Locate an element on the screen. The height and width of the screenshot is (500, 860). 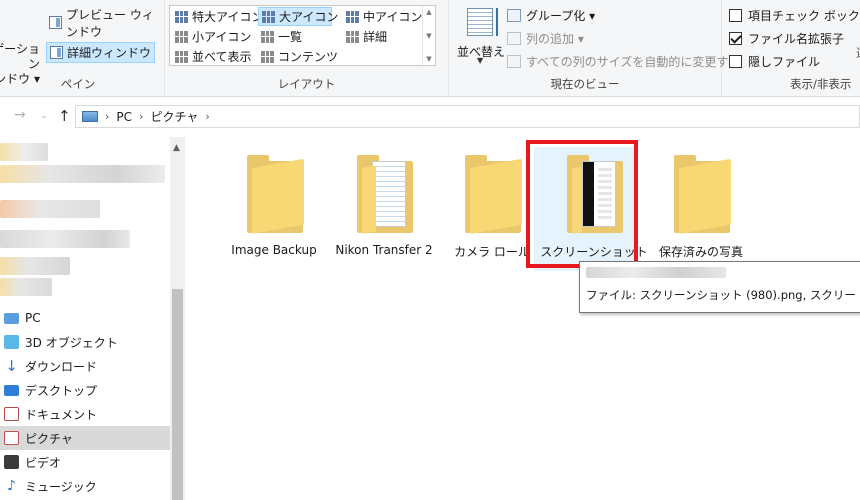
video-icon is located at coordinates (11, 462).